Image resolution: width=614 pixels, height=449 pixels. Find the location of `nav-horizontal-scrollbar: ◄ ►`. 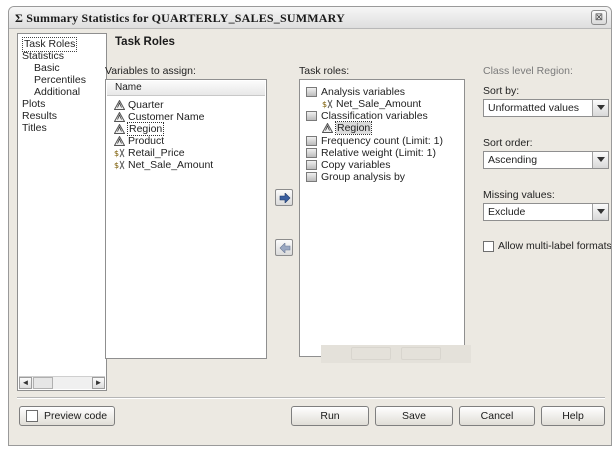

nav-horizontal-scrollbar: ◄ ► is located at coordinates (62, 382).